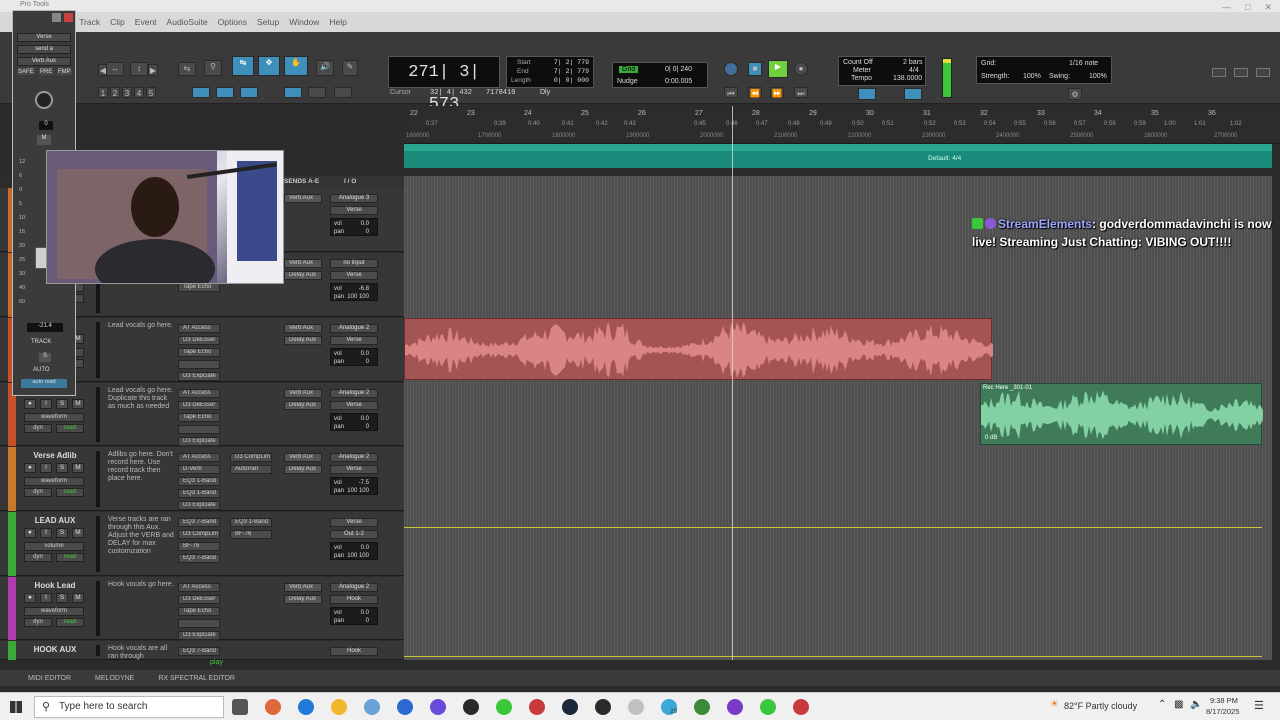  What do you see at coordinates (1222, 711) in the screenshot?
I see `clock-date: 8/17/2025` at bounding box center [1222, 711].